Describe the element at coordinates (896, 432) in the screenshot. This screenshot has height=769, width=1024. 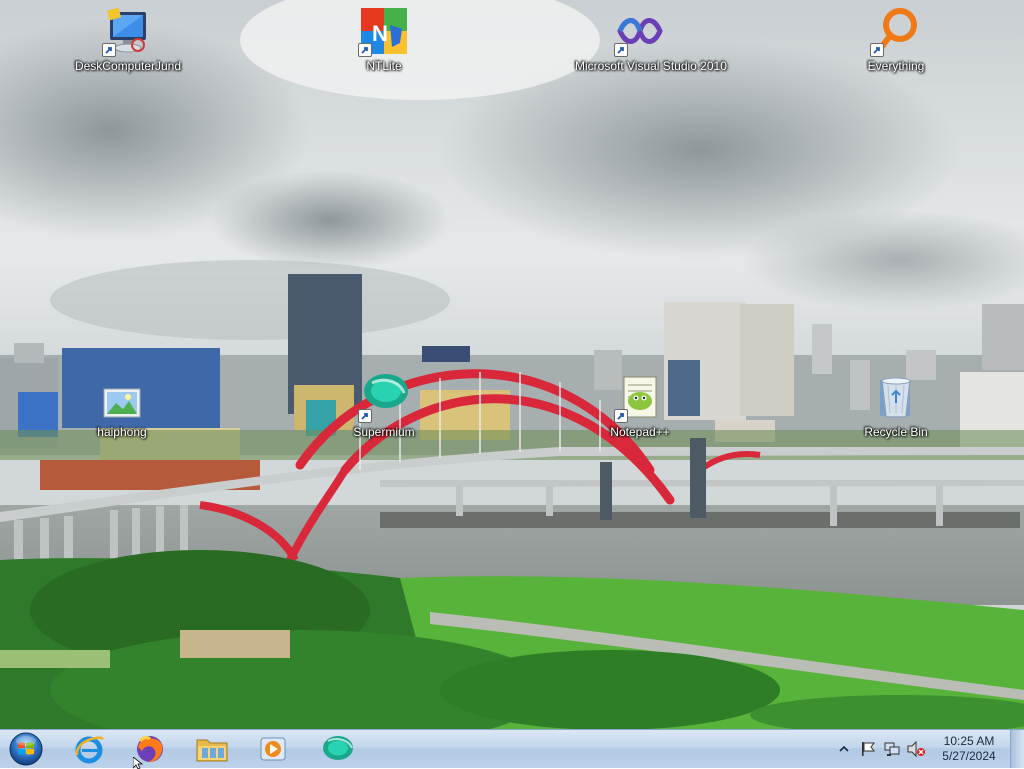
I see `desktop-icon-label: Recycle Bin` at that location.